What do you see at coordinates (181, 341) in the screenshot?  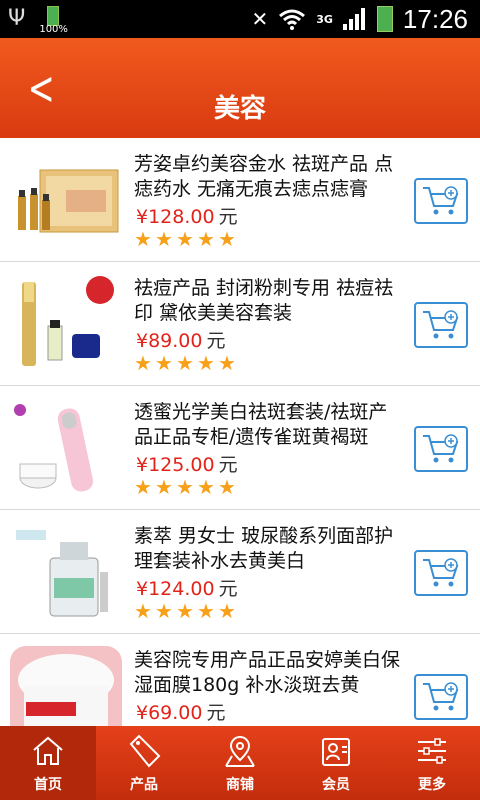 I see `product-price: ¥89.00 元` at bounding box center [181, 341].